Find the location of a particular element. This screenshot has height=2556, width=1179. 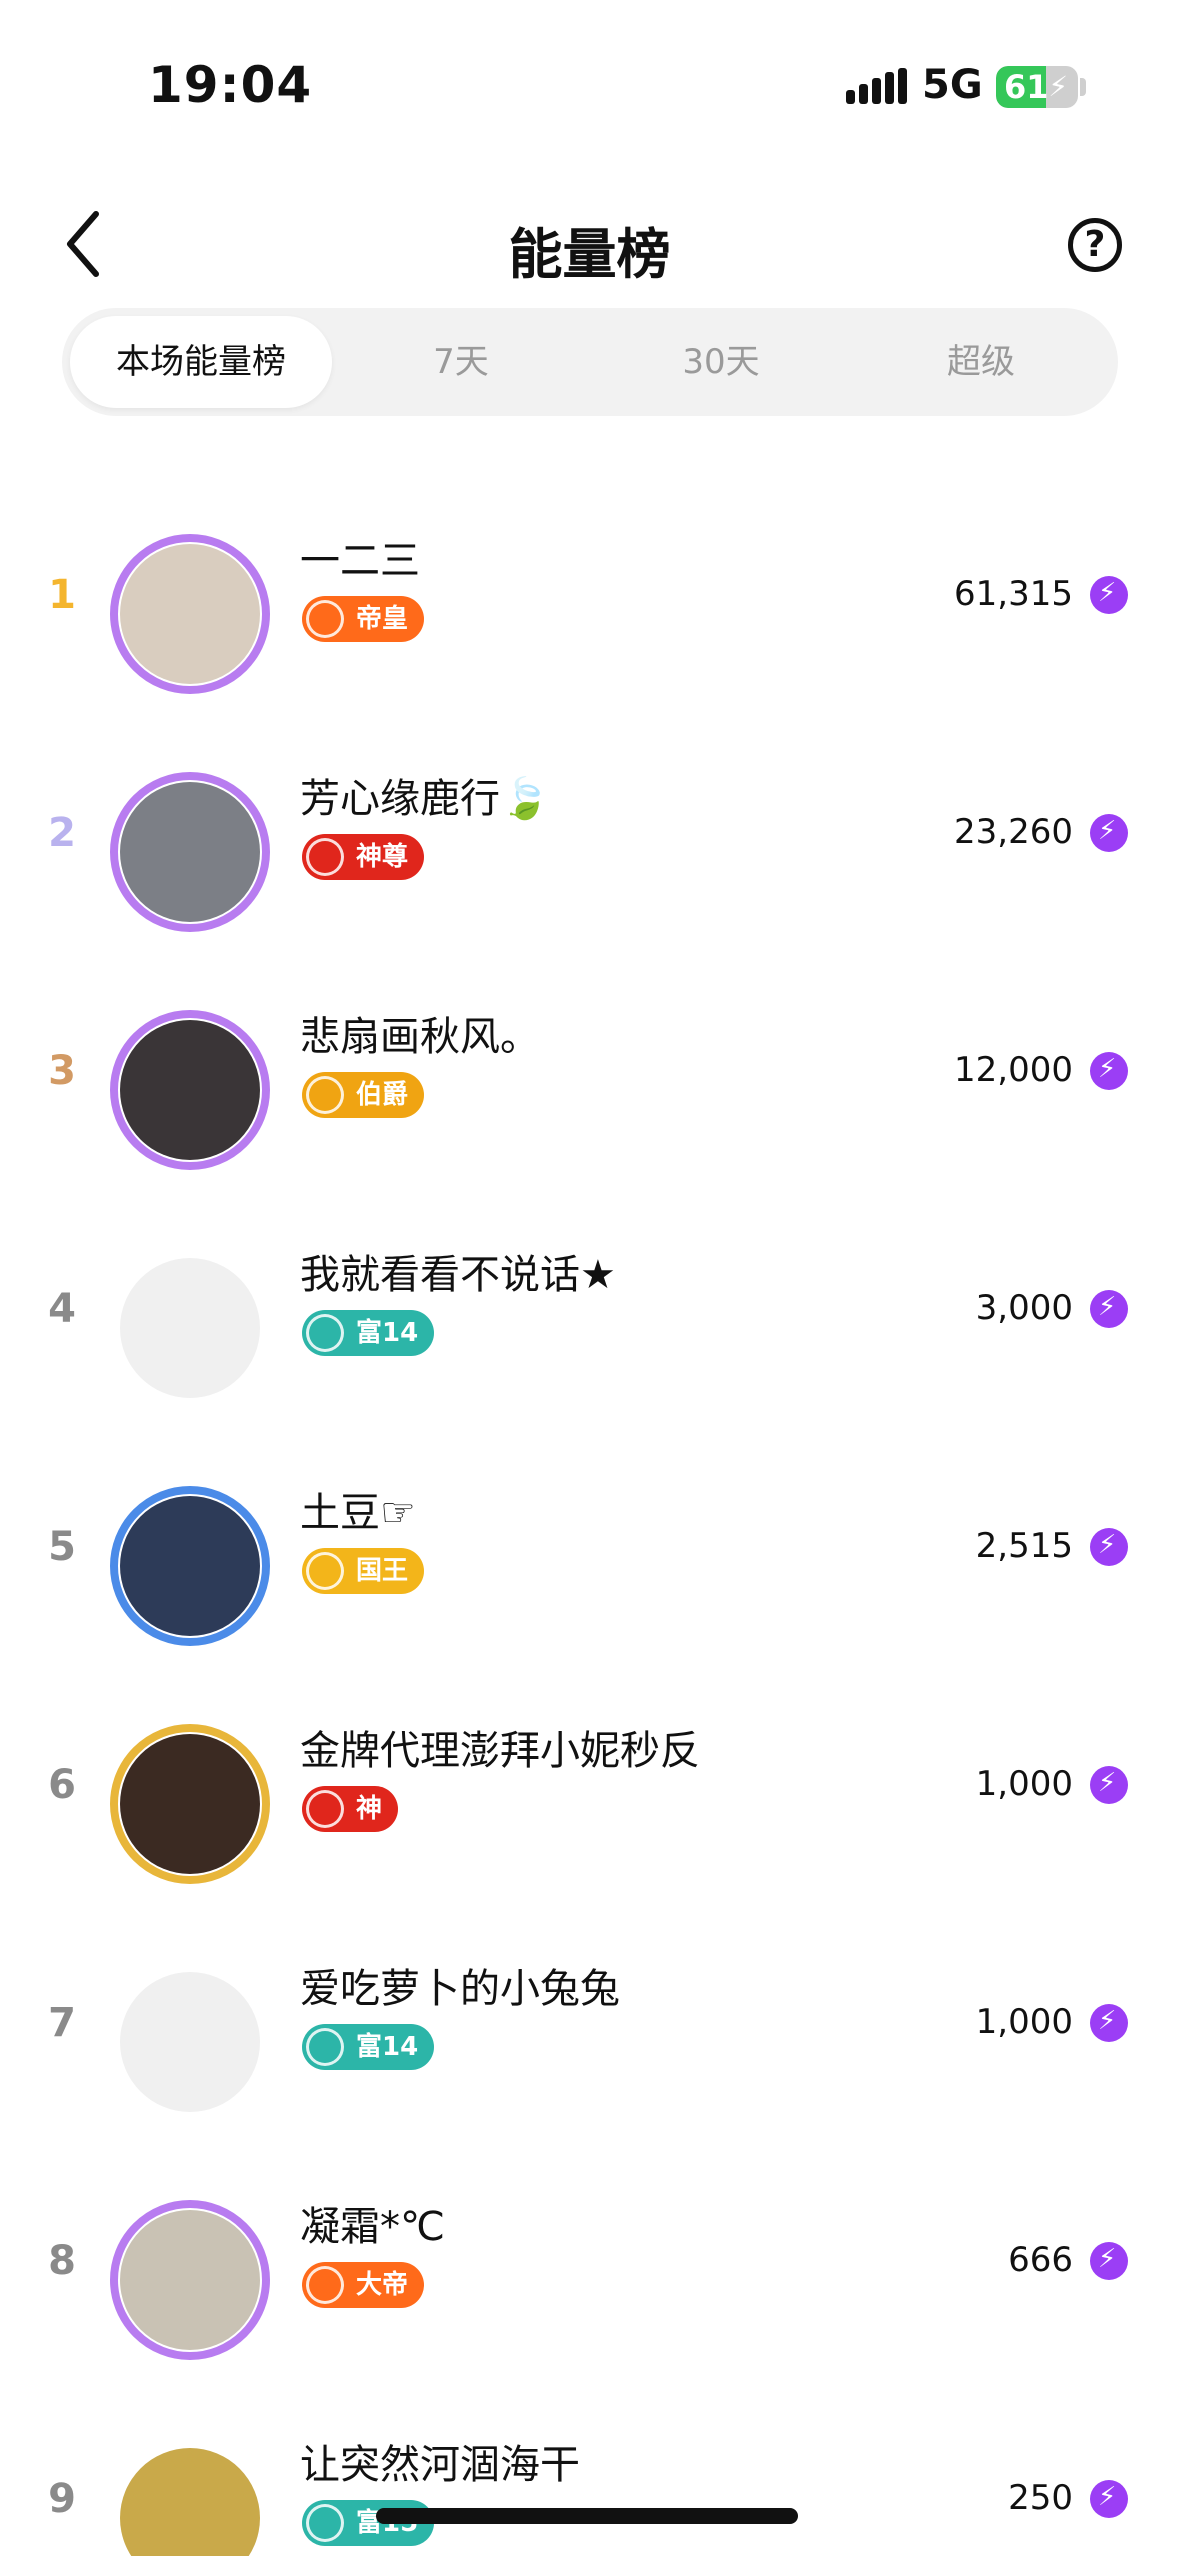

charging-bolt-icon: ⚡ is located at coordinates (1058, 86).